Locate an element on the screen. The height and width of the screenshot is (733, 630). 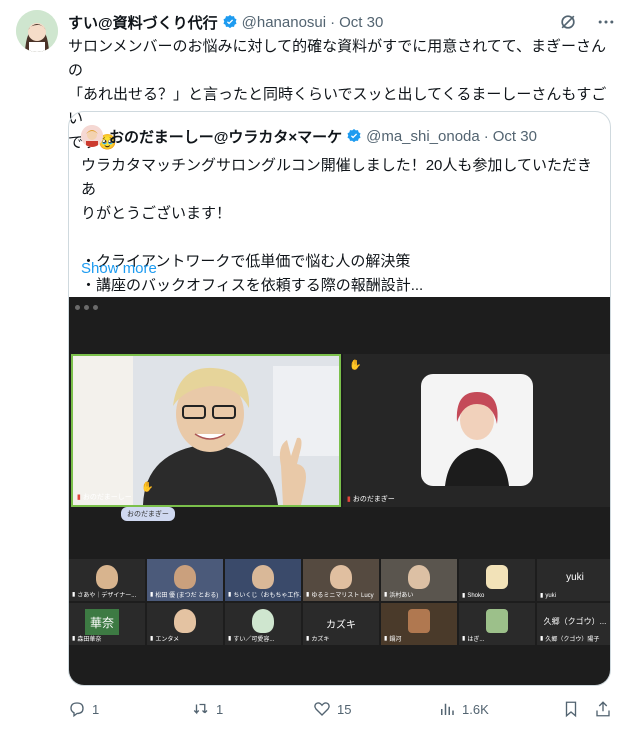
reply-button: 1 is located at coordinates (83, 709).